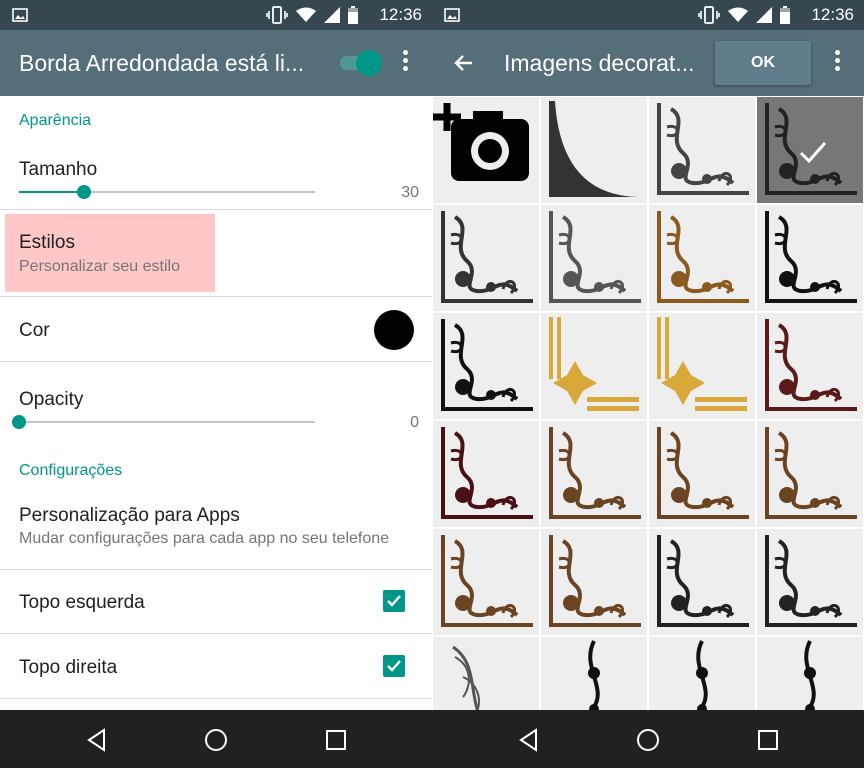 This screenshot has width=864, height=768. Describe the element at coordinates (163, 422) in the screenshot. I see `opacity-slider` at that location.